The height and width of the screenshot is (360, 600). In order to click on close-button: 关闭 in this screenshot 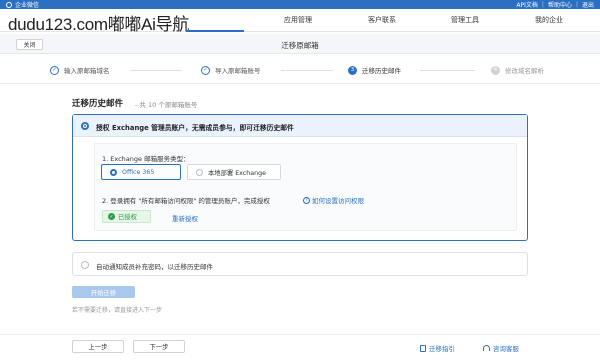, I will do `click(29, 44)`.